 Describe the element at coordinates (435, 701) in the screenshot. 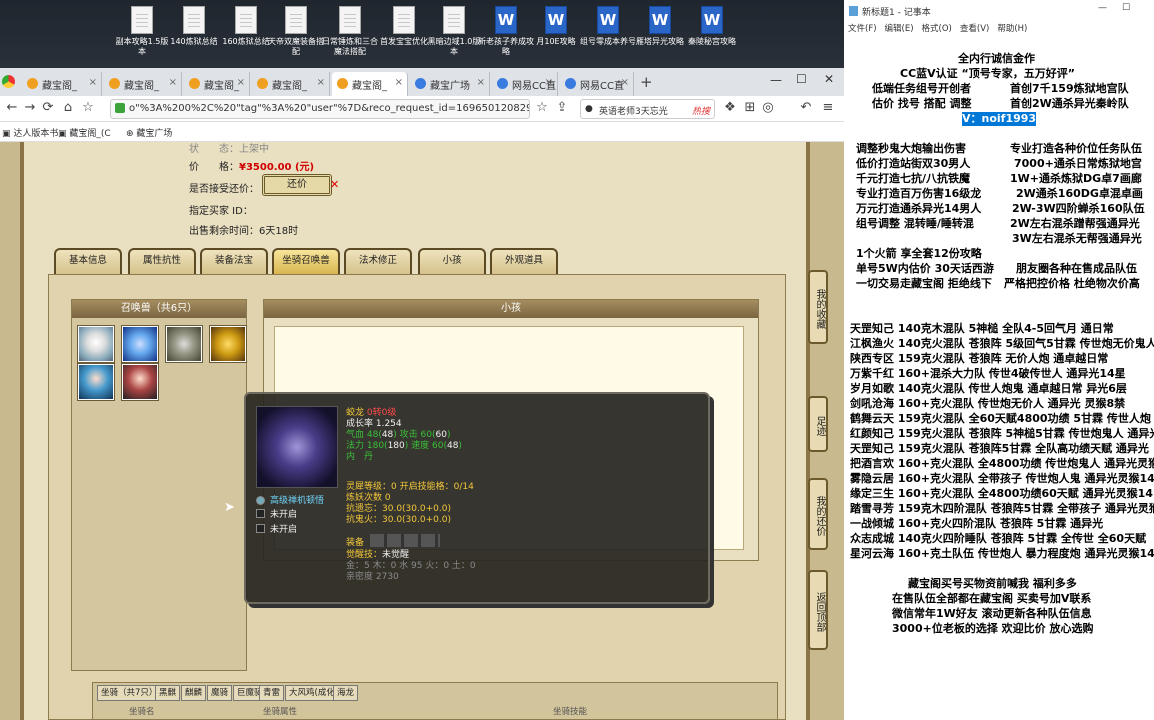

I see `mount-list-panel: 坐骑（共7只） 黑麒 麒麟 魔骑 巨魔骑 青雷 大风鸡(成化) 海龙 坐骑名 坐骑属性 坐骑技能` at that location.